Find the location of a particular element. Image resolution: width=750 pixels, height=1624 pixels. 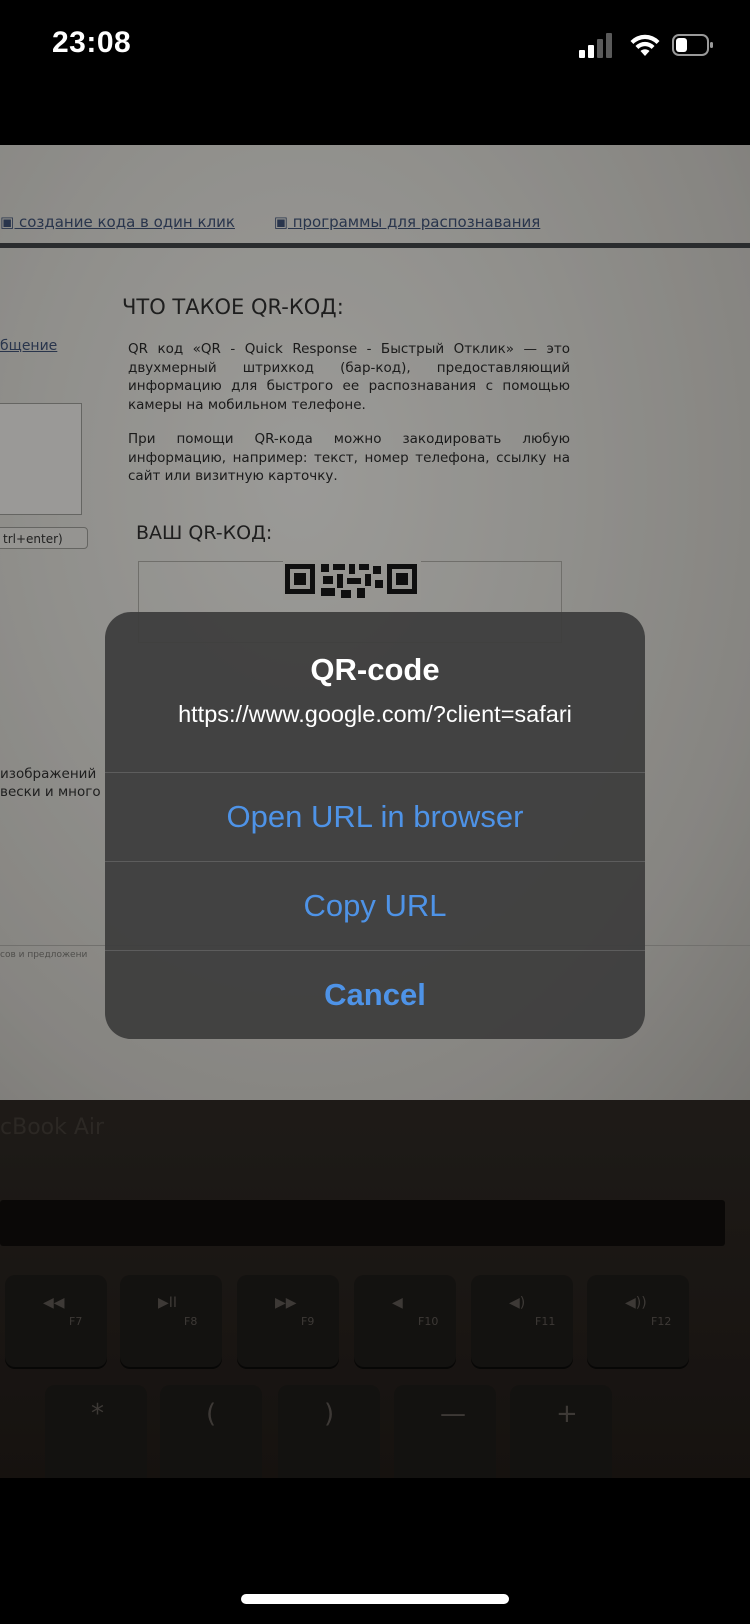

status-time: 23:08 is located at coordinates (92, 42).